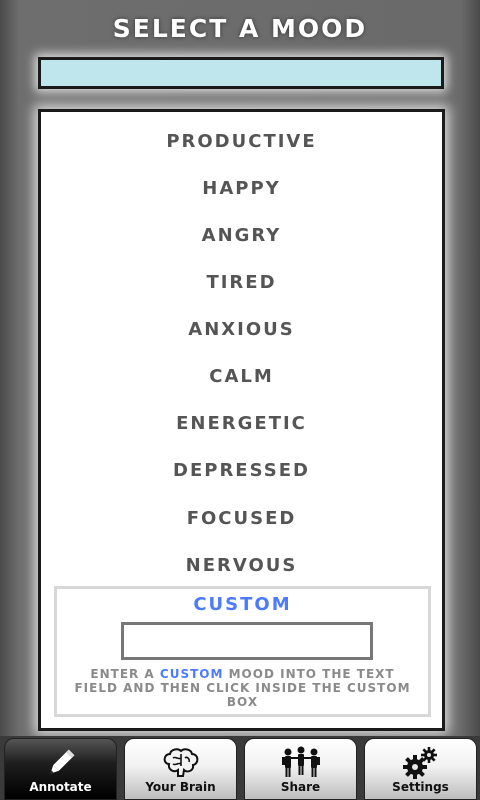 The height and width of the screenshot is (800, 480). I want to click on page-title: SELECT A MOOD, so click(240, 28).